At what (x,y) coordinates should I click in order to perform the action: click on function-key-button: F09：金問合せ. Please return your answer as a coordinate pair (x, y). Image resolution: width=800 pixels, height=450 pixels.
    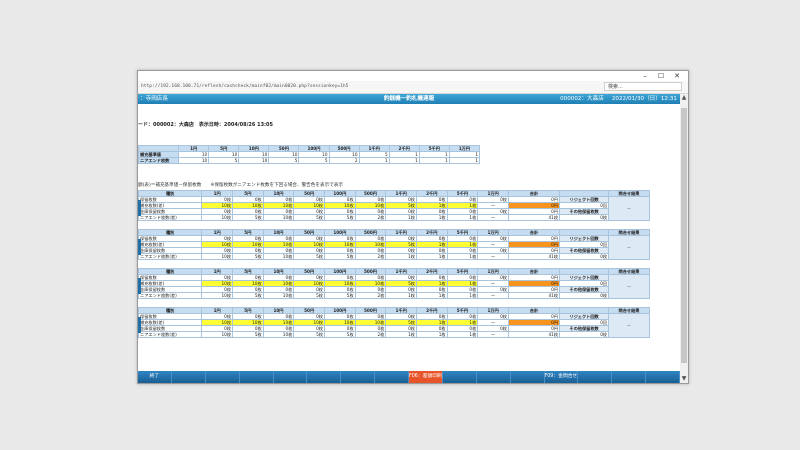
    Looking at the image, I should click on (561, 377).